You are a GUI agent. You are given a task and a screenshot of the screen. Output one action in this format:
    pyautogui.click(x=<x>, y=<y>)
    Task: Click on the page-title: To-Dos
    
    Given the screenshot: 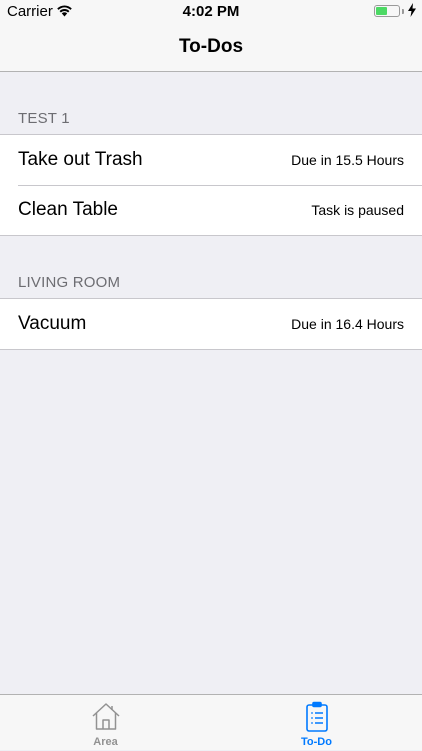 What is the action you would take?
    pyautogui.click(x=211, y=46)
    